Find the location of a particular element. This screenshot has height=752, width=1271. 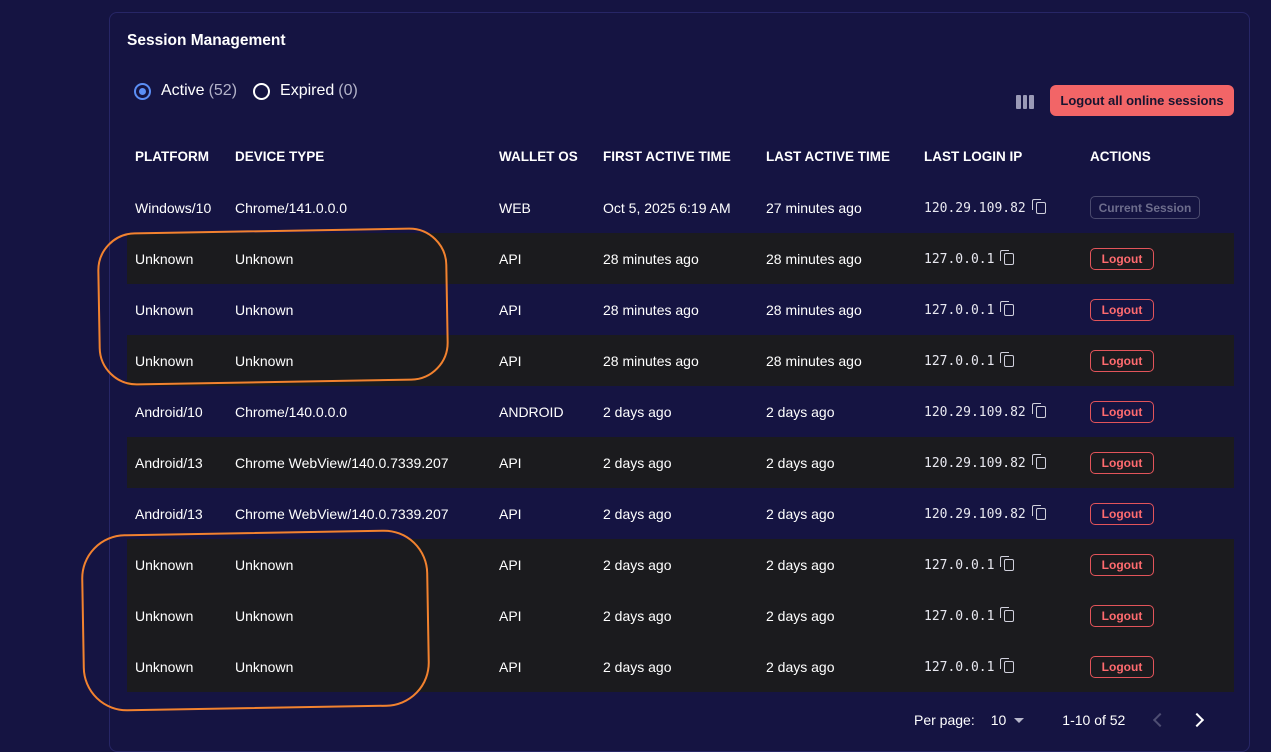

session-filter: Active (52) Expired (0) is located at coordinates (254, 91).